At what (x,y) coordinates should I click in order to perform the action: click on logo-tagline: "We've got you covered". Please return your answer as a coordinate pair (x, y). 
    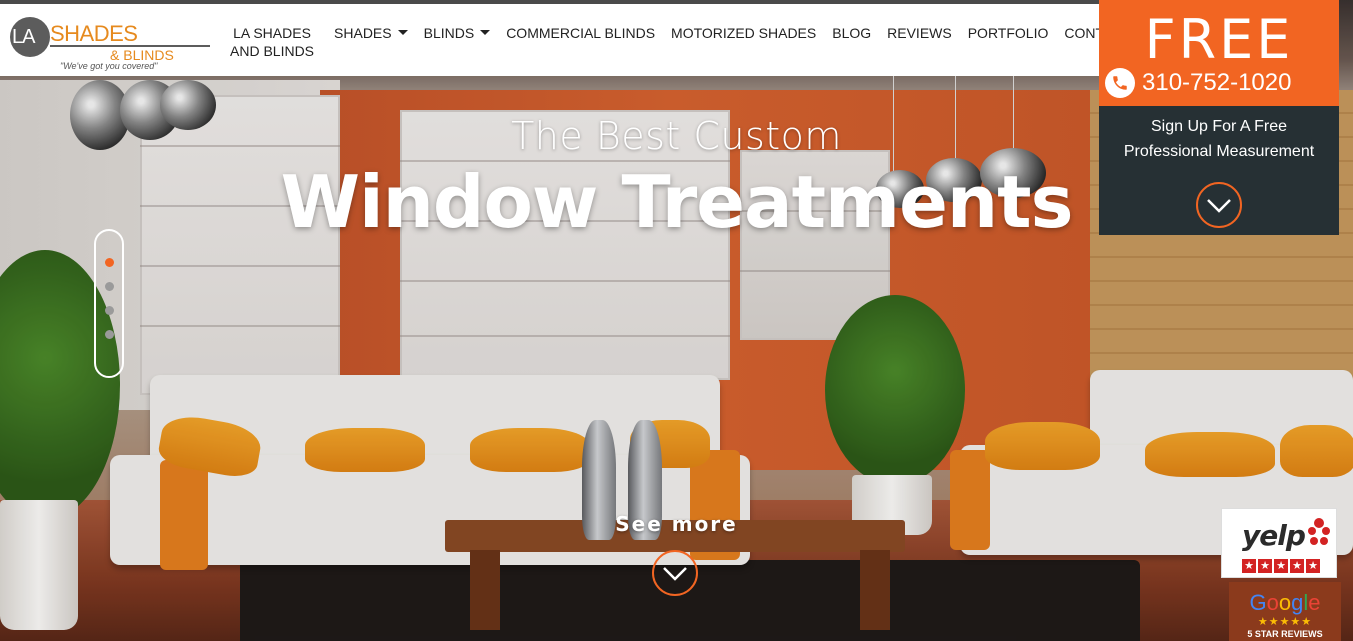
    Looking at the image, I should click on (109, 66).